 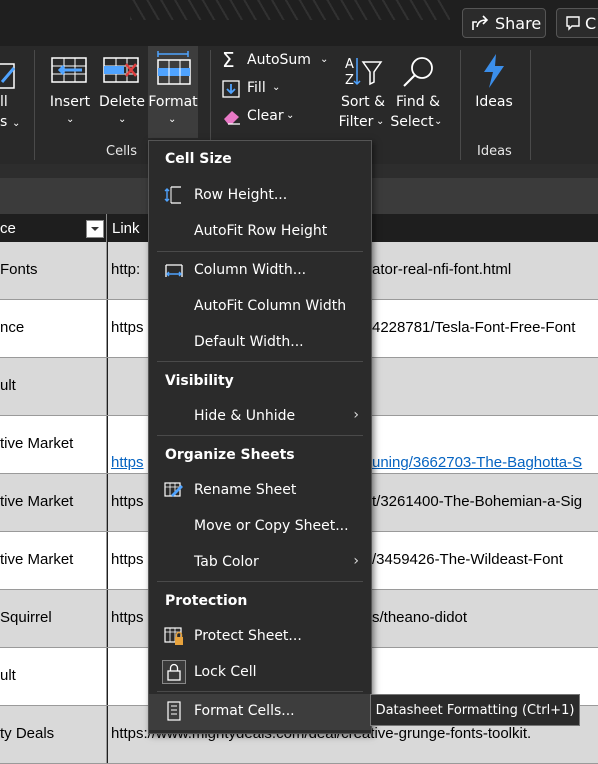 What do you see at coordinates (260, 563) in the screenshot?
I see `menu-item-tab-color: Tab Color ›` at bounding box center [260, 563].